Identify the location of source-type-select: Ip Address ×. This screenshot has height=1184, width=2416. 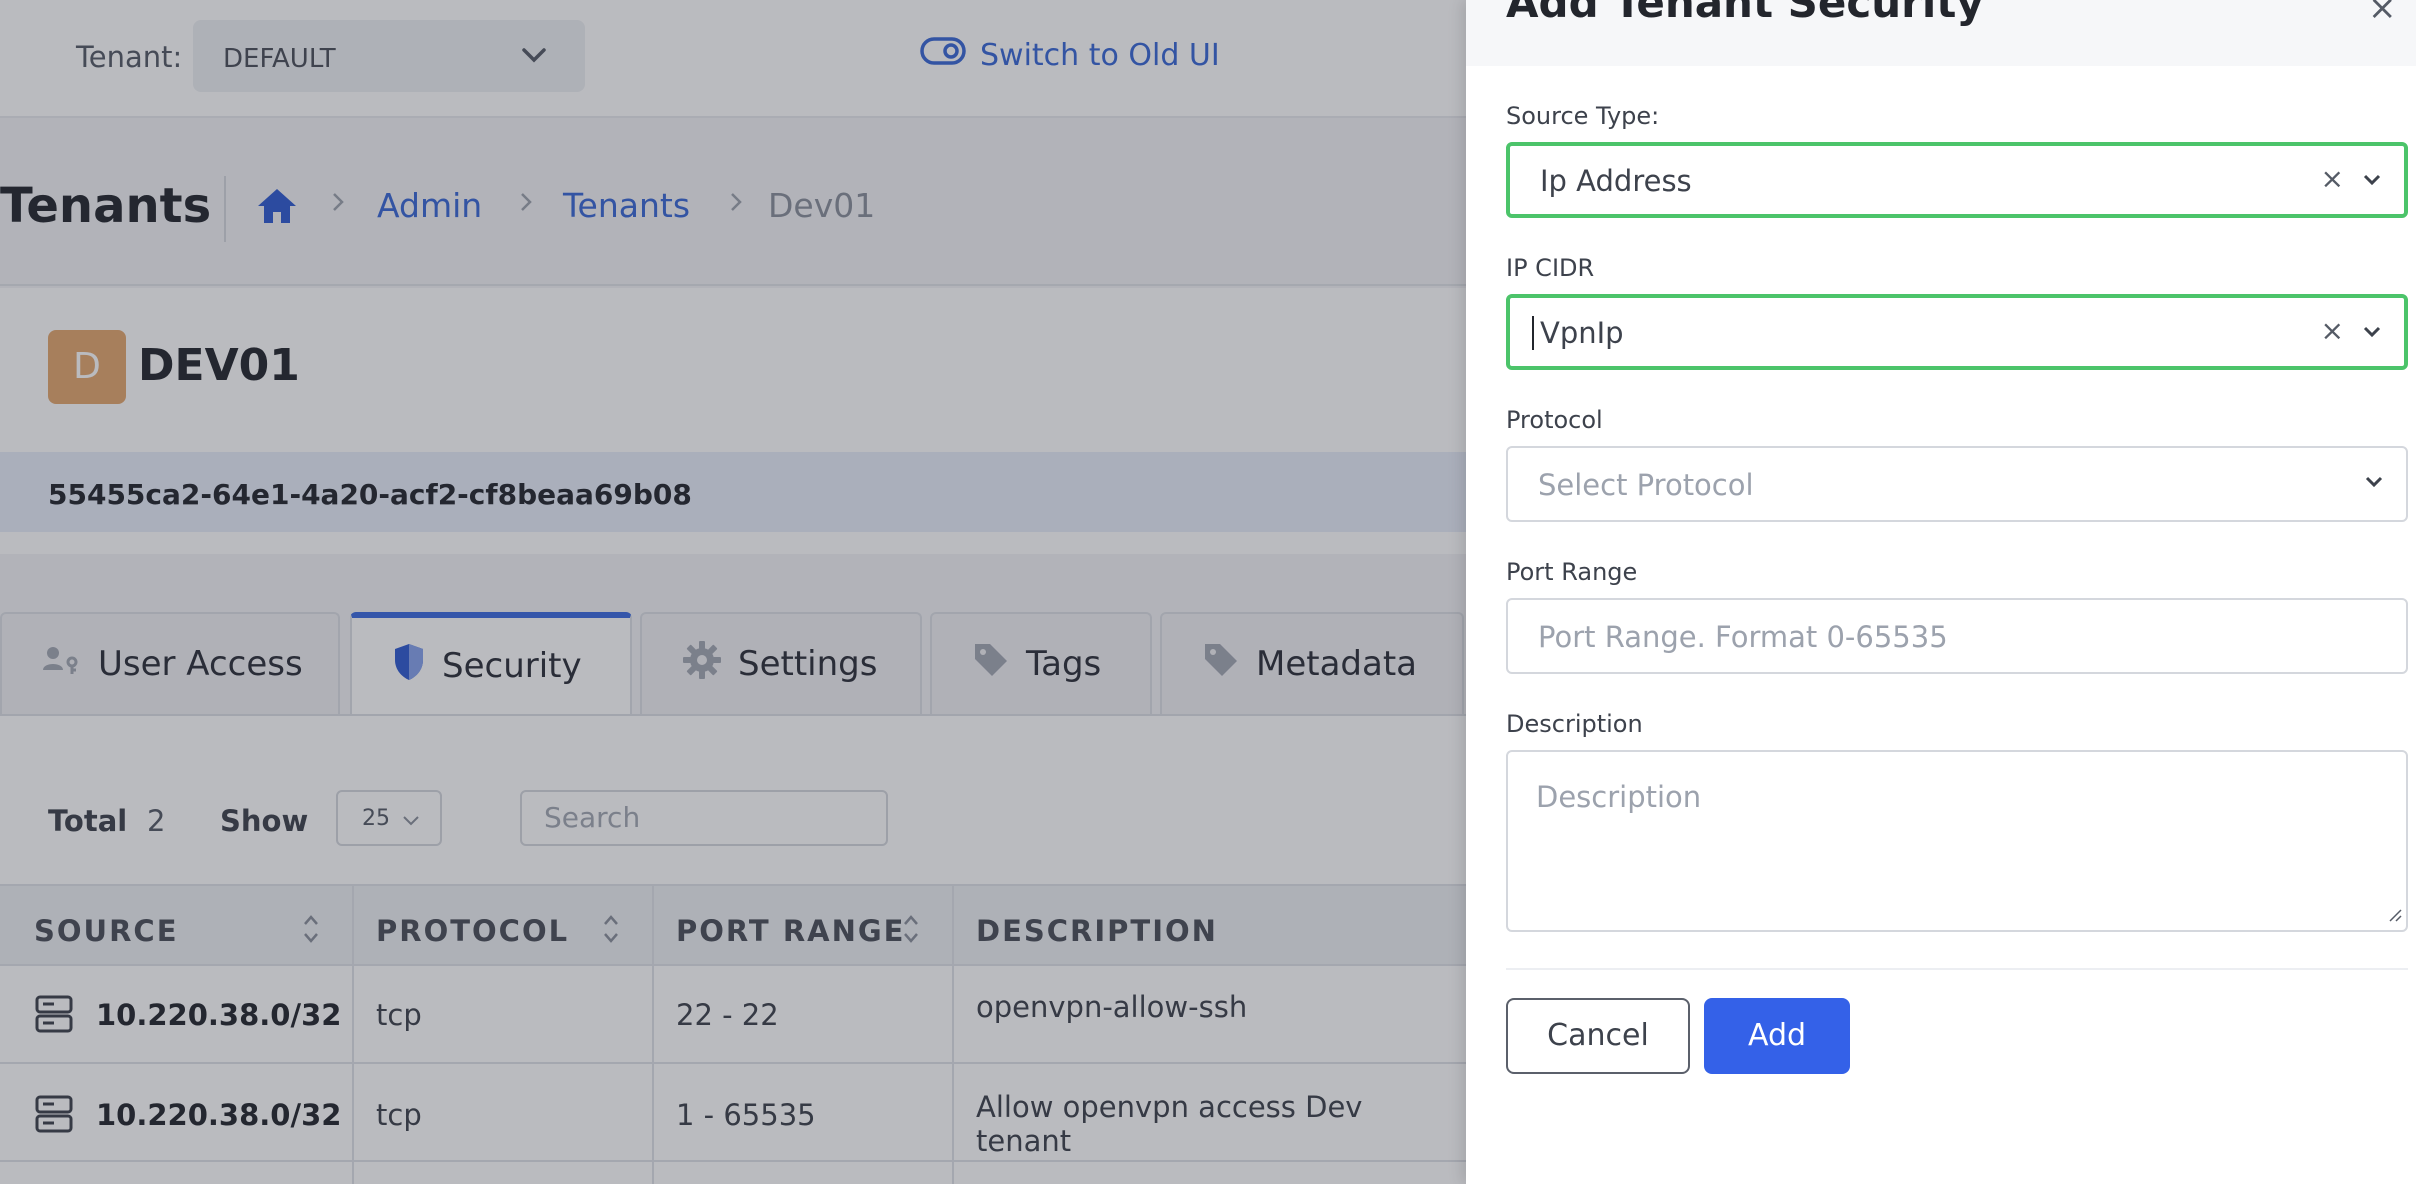
(1957, 180).